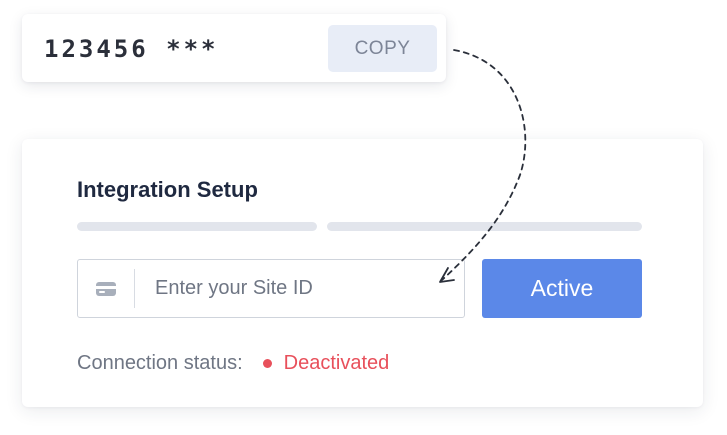  Describe the element at coordinates (299, 288) in the screenshot. I see `site-id-input` at that location.